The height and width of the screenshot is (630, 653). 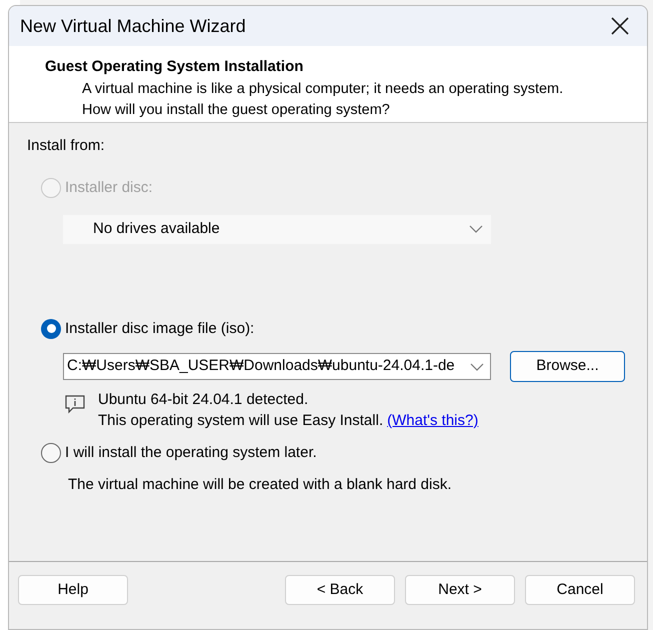 I want to click on note-text: The virtual machine will be created with a blank hard disk., so click(x=260, y=484).